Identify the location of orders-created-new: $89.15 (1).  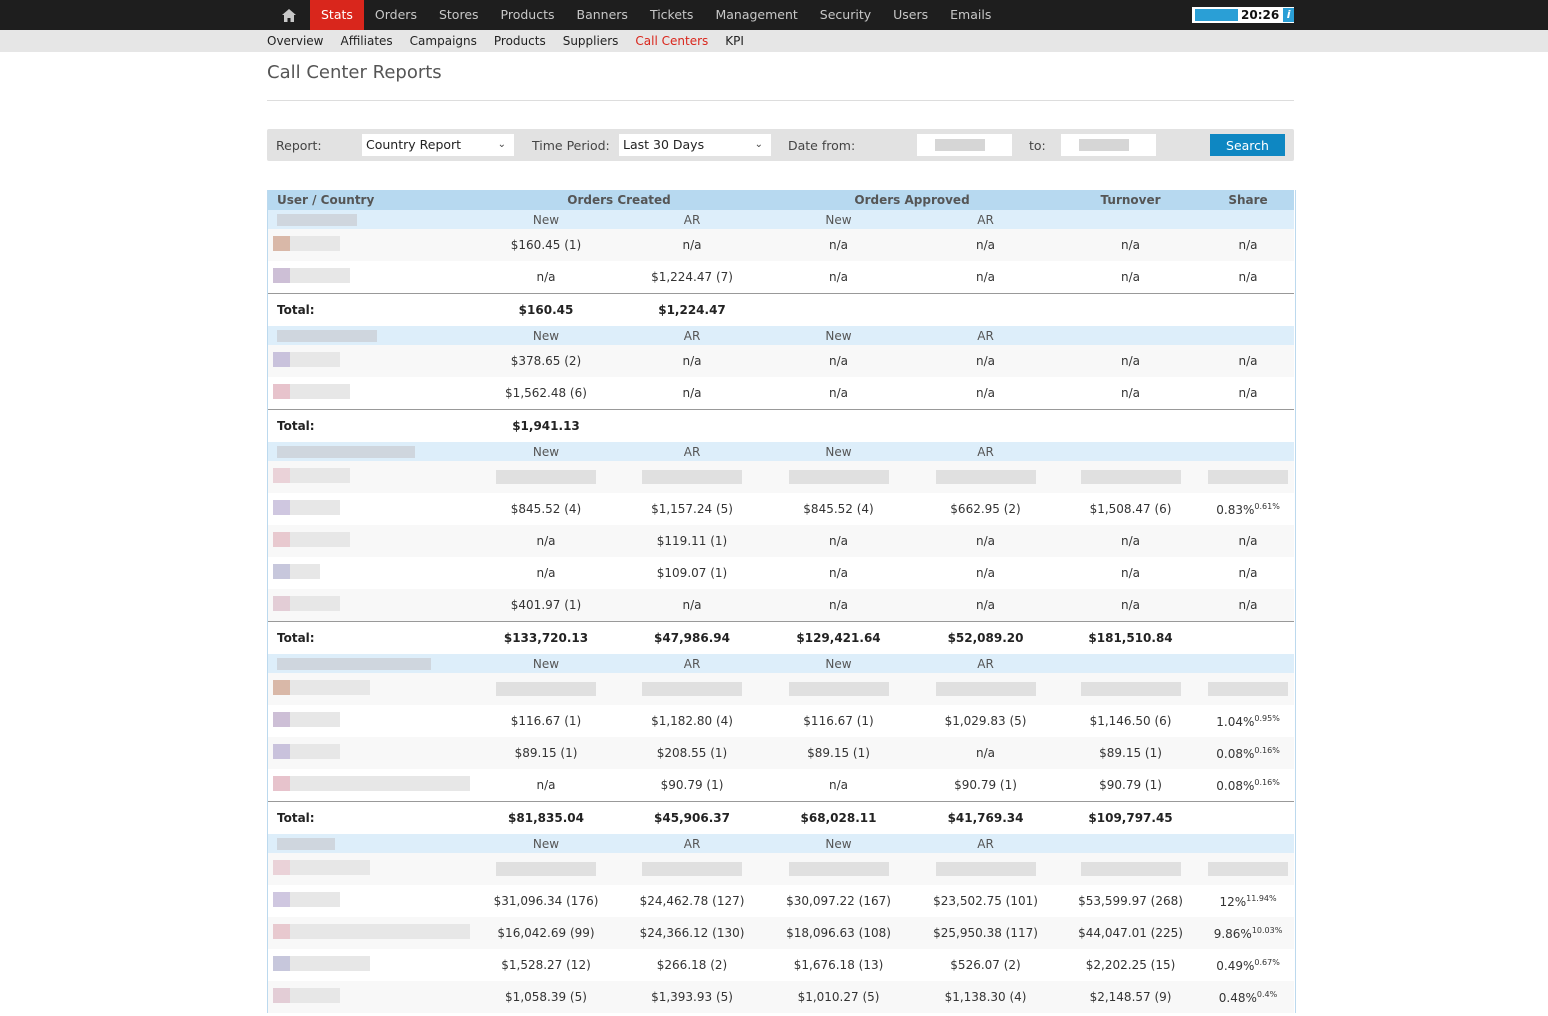
(546, 753).